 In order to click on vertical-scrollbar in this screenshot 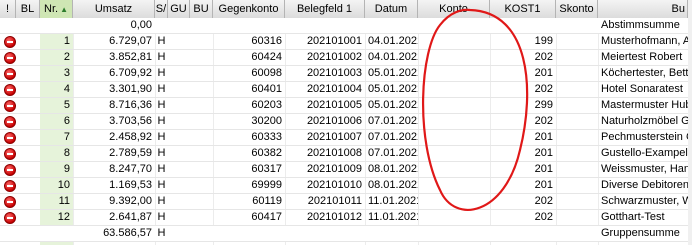, I will do `click(690, 122)`.